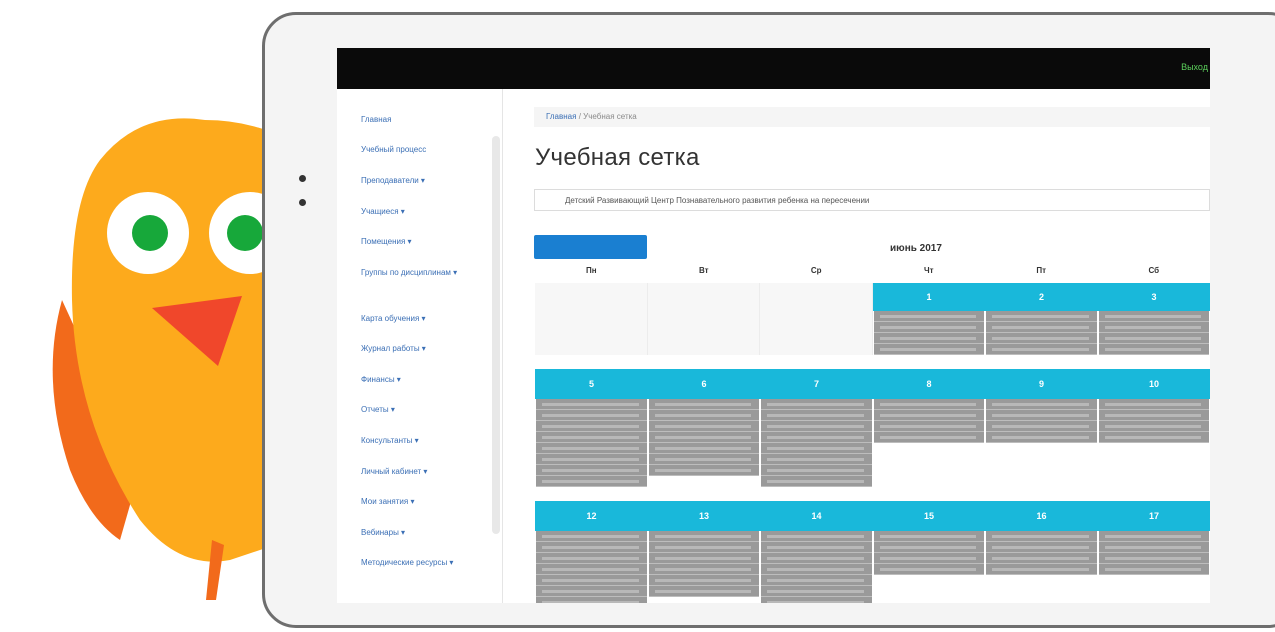 The height and width of the screenshot is (632, 1275). Describe the element at coordinates (591, 384) in the screenshot. I see `calendar-day-header: 5` at that location.